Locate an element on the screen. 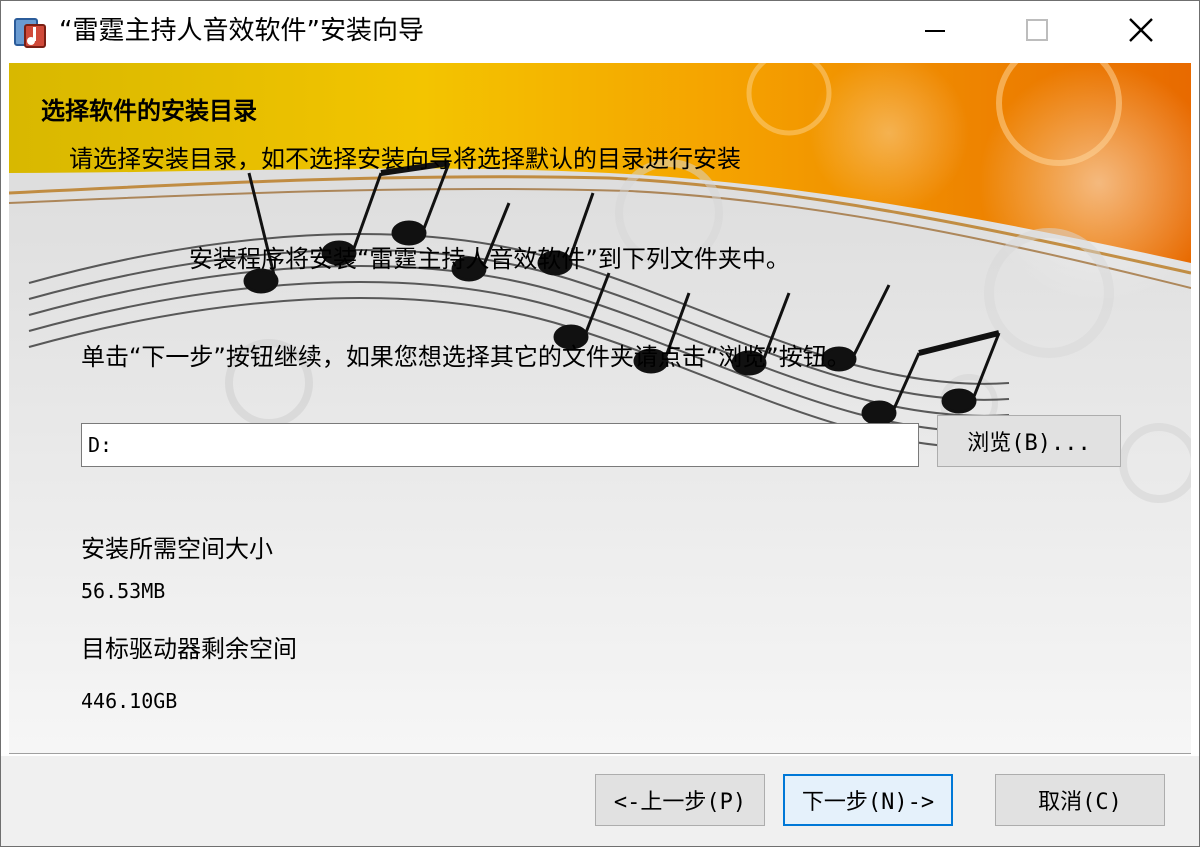 The width and height of the screenshot is (1200, 847). minimize-icon is located at coordinates (935, 32).